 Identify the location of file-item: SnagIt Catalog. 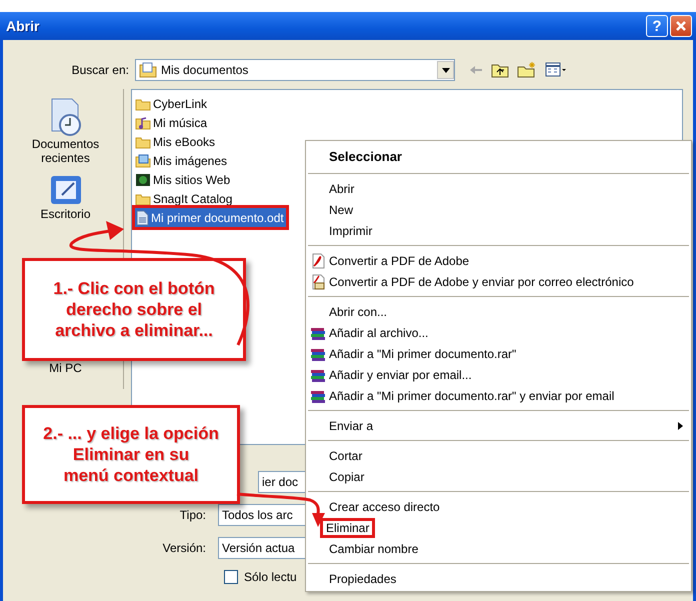
(184, 198).